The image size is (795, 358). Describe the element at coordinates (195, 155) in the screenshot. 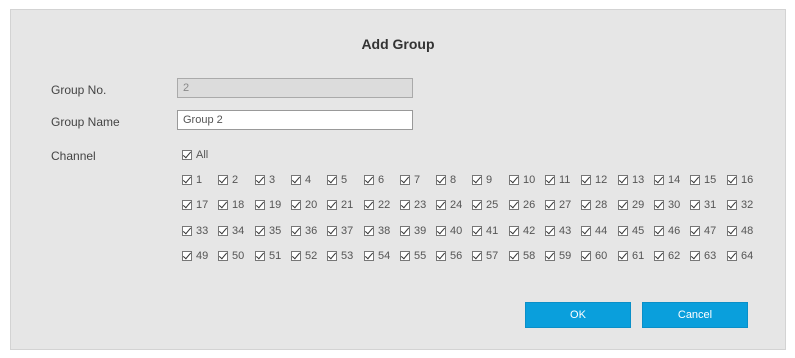

I see `all-checkbox: All` at that location.